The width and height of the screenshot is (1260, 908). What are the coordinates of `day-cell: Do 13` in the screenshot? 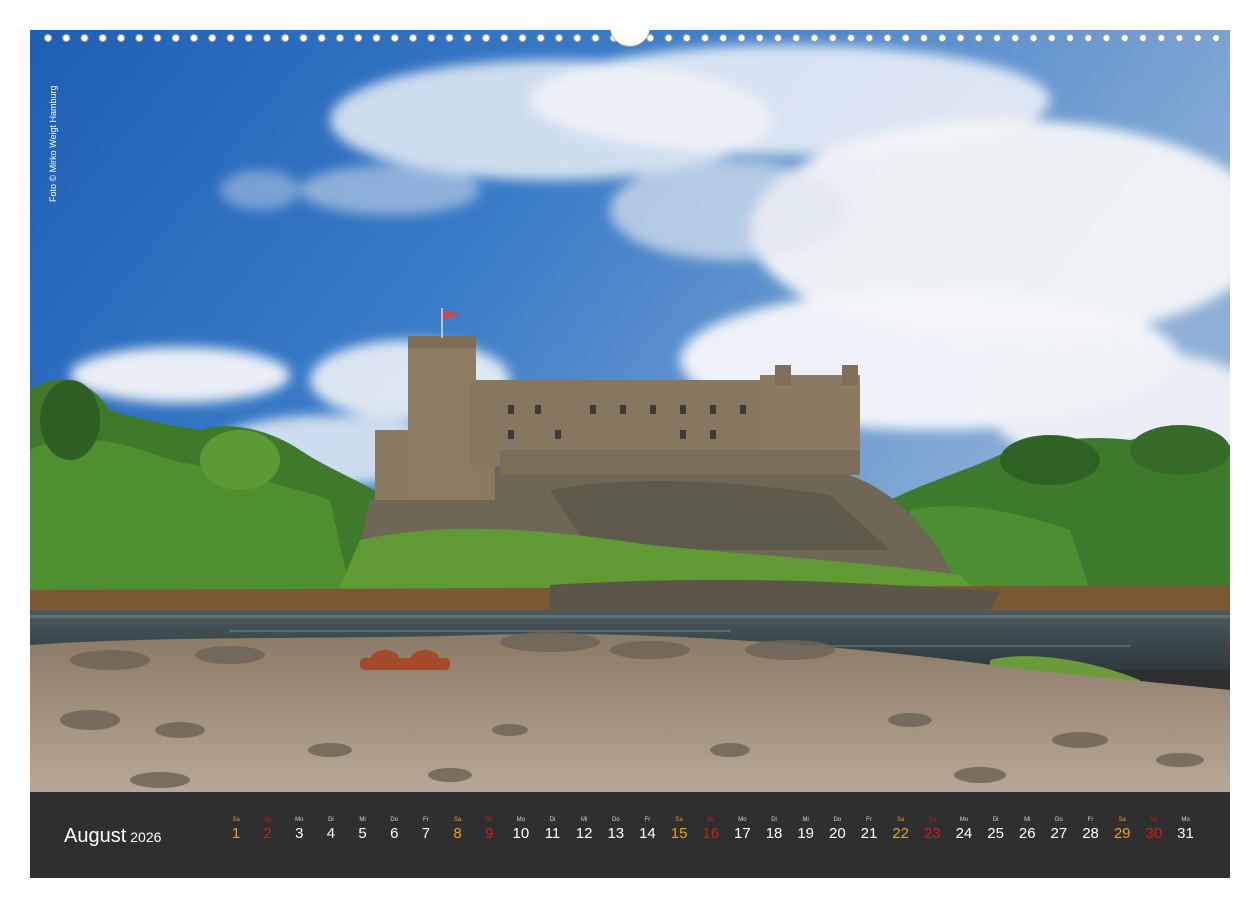 It's located at (616, 829).